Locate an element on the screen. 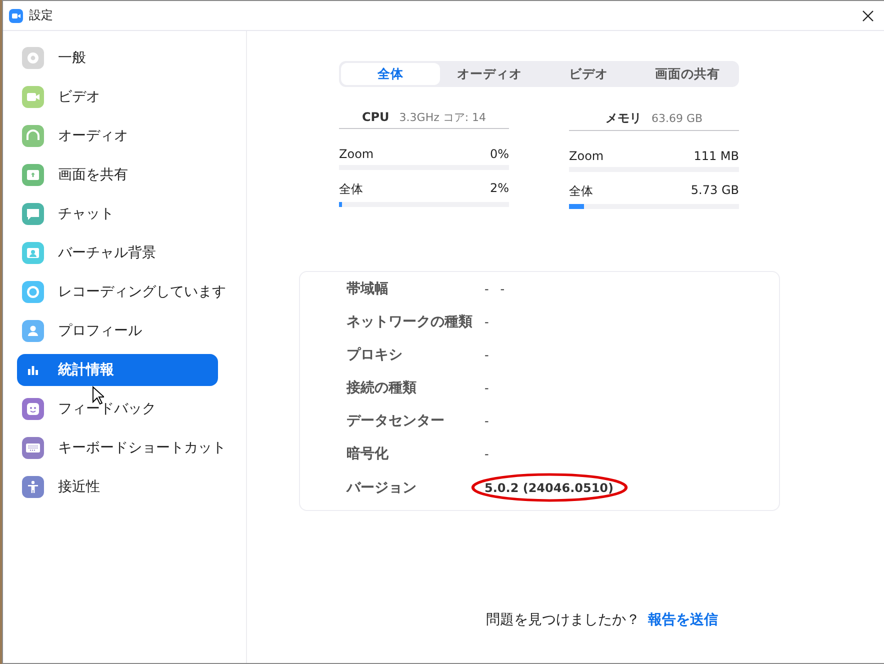 The image size is (884, 664). footer-text: 問題を見つけましたか？ is located at coordinates (563, 620).